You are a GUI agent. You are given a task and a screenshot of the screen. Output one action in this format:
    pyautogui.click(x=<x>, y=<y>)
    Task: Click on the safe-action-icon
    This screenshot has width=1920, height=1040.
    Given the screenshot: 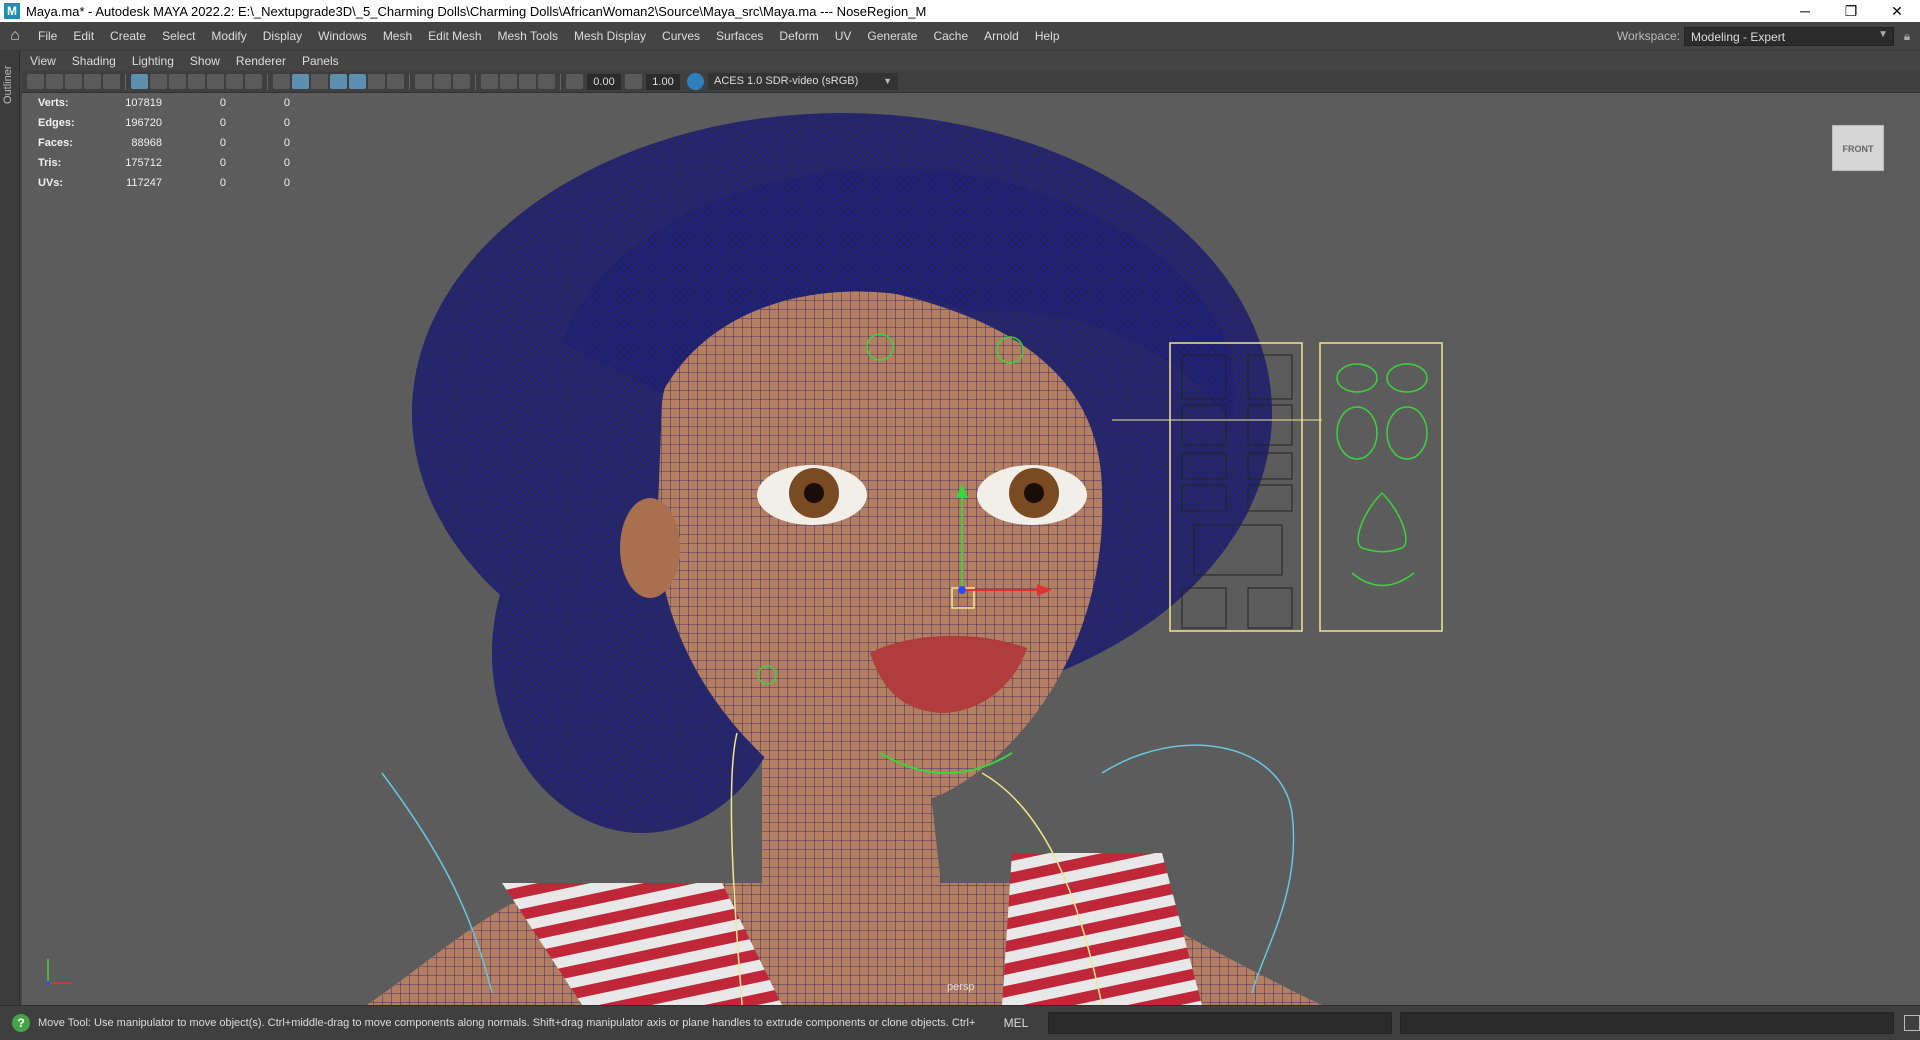 What is the action you would take?
    pyautogui.click(x=234, y=81)
    